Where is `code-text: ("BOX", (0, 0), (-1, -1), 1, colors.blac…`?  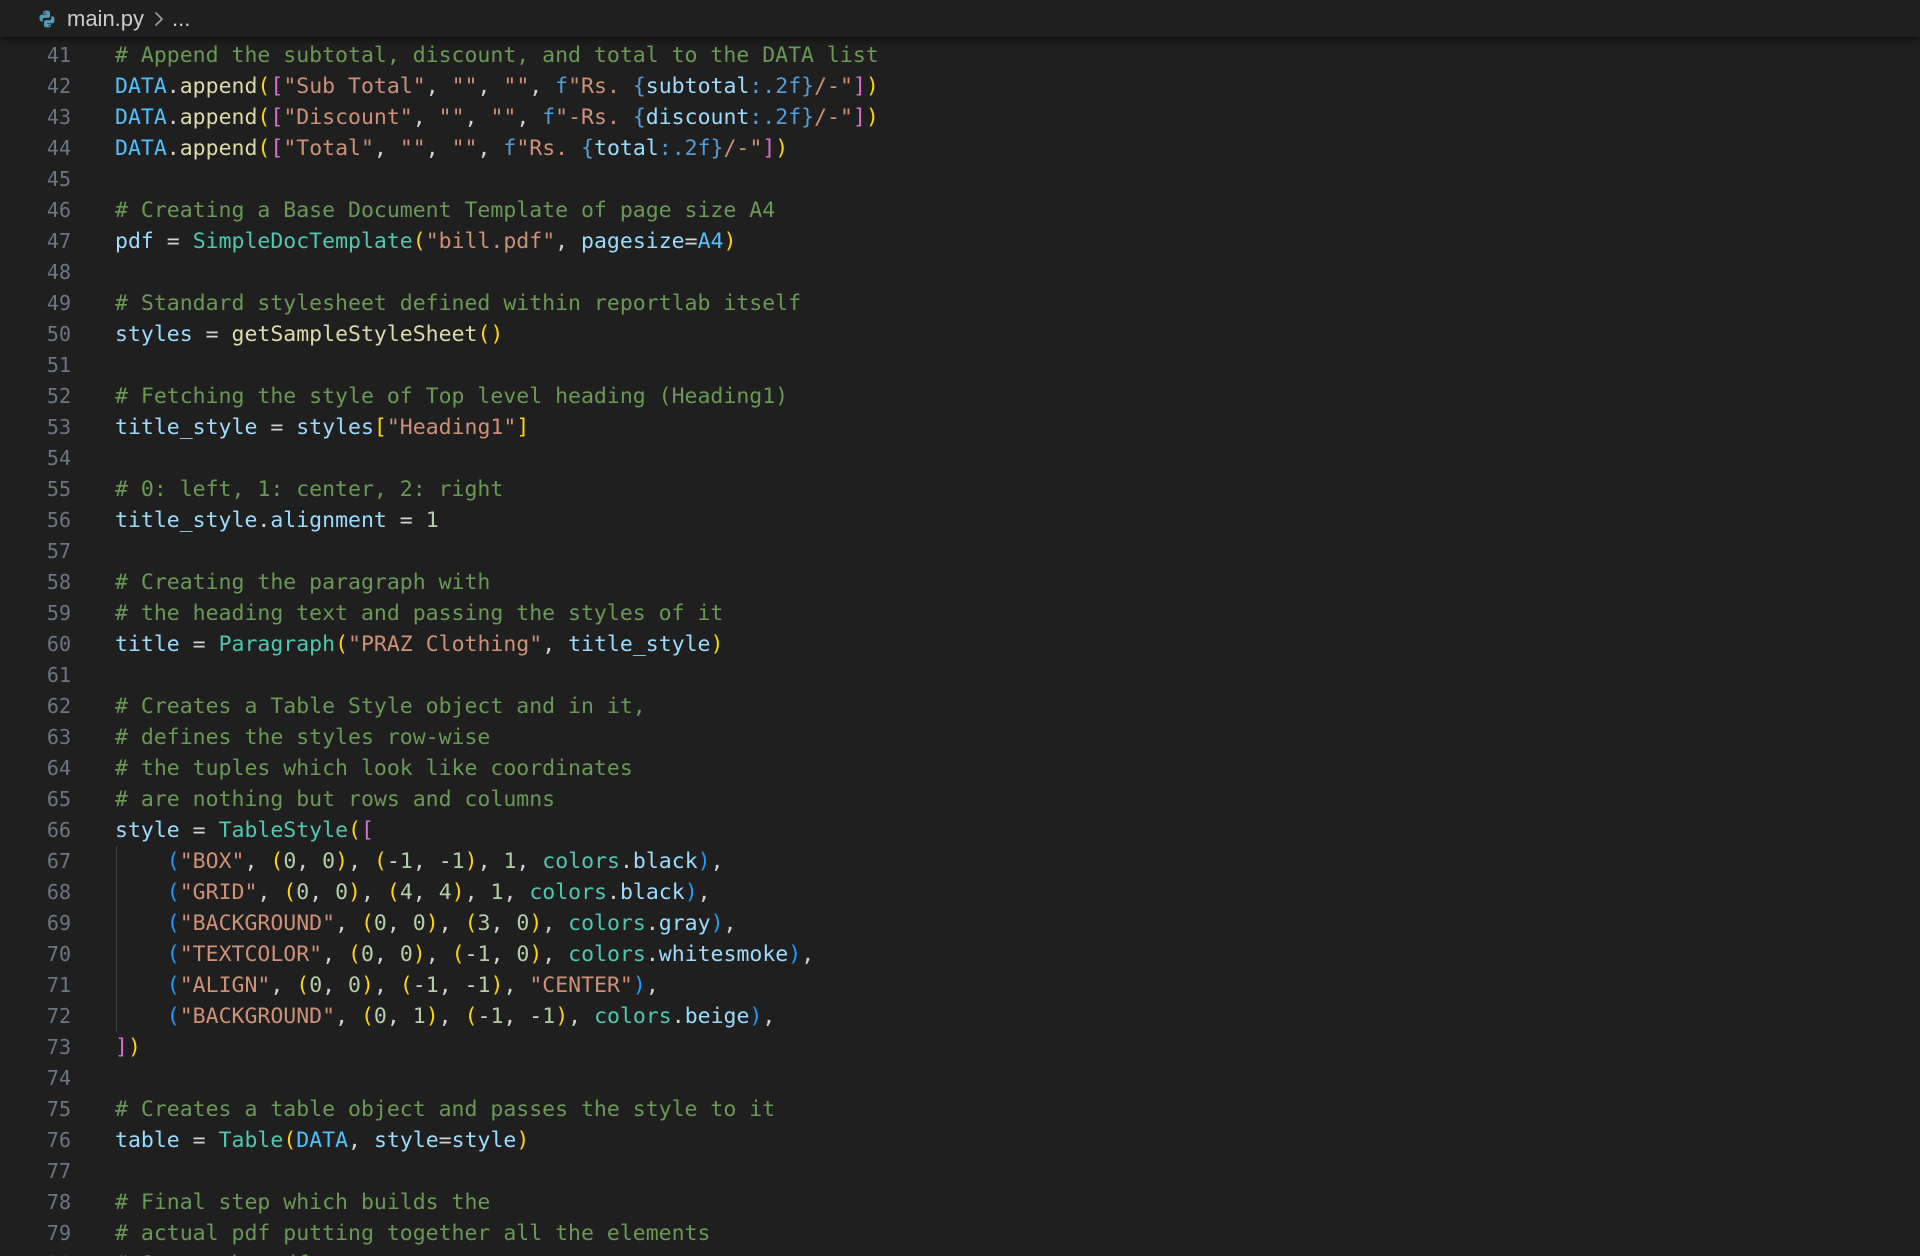 code-text: ("BOX", (0, 0), (-1, -1), 1, colors.blac… is located at coordinates (419, 861).